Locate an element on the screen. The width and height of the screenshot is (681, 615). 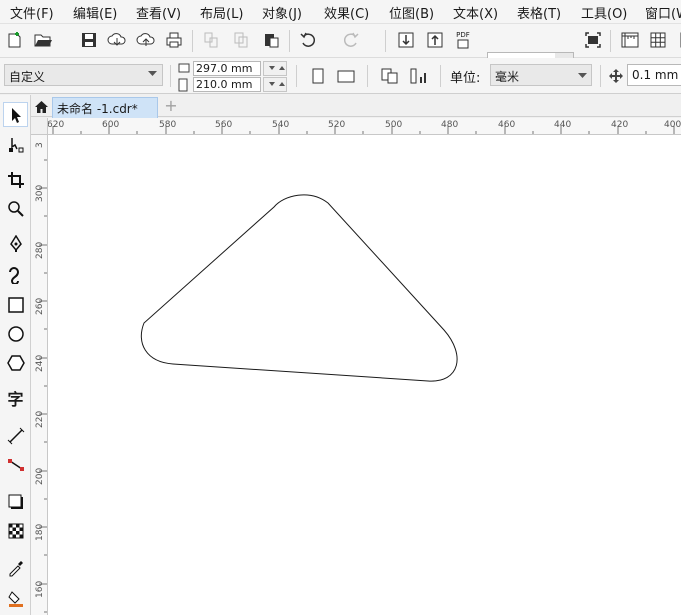
menu-edit: 编辑(E) is located at coordinates (95, 12).